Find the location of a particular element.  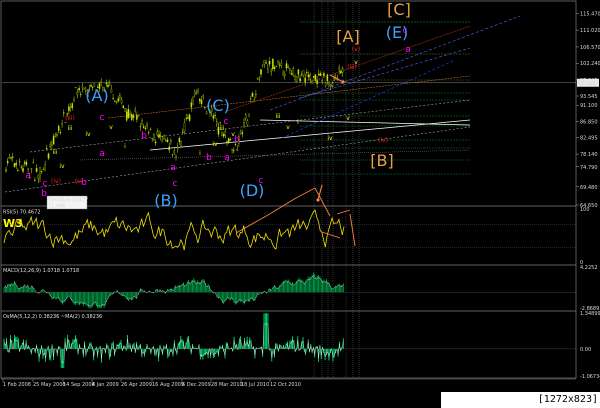

rsi-tick-0: 100 is located at coordinates (585, 210).